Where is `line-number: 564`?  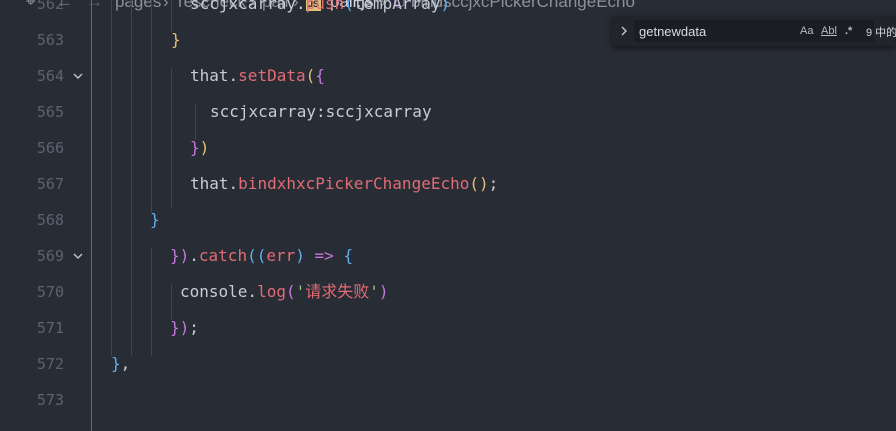 line-number: 564 is located at coordinates (50, 76).